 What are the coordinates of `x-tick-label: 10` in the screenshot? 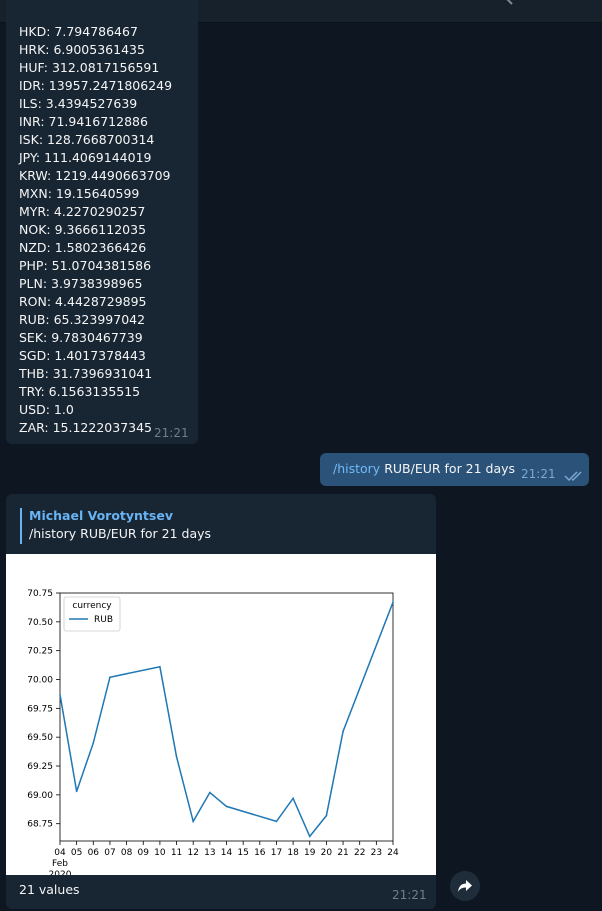 It's located at (160, 853).